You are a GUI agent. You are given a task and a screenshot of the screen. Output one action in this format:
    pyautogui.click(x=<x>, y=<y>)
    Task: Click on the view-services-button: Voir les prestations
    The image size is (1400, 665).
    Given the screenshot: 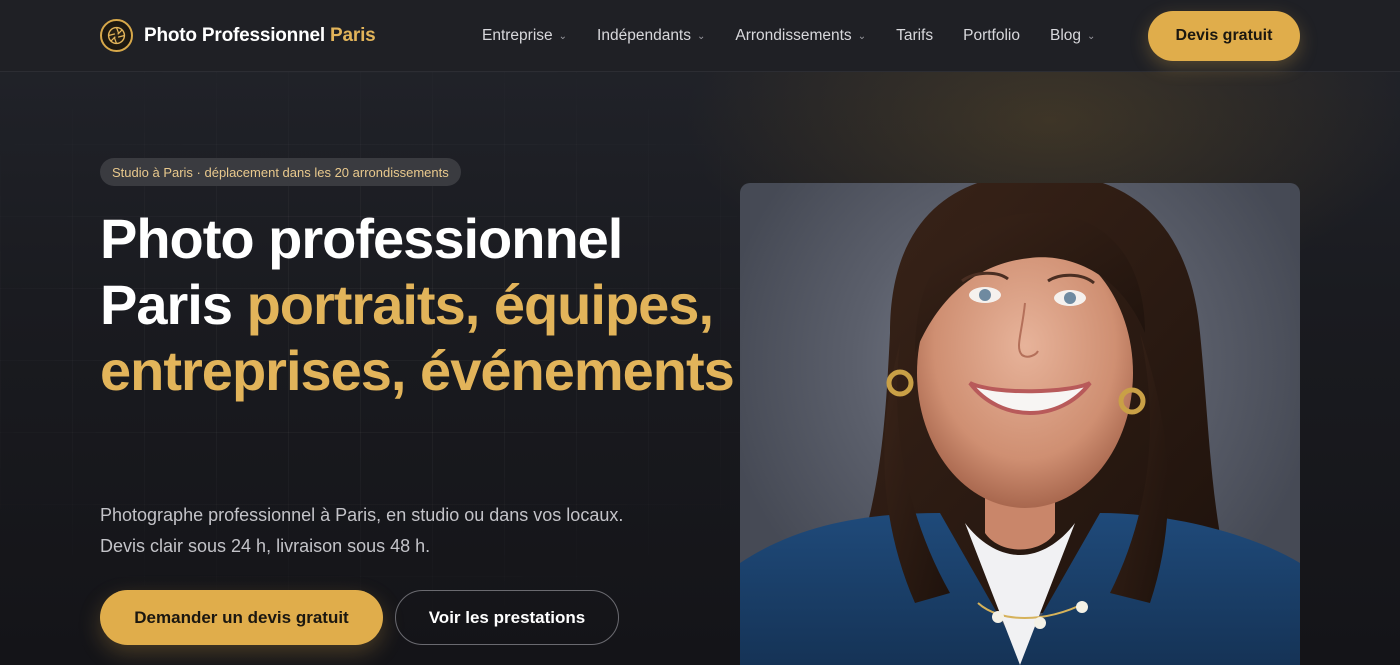 What is the action you would take?
    pyautogui.click(x=507, y=617)
    